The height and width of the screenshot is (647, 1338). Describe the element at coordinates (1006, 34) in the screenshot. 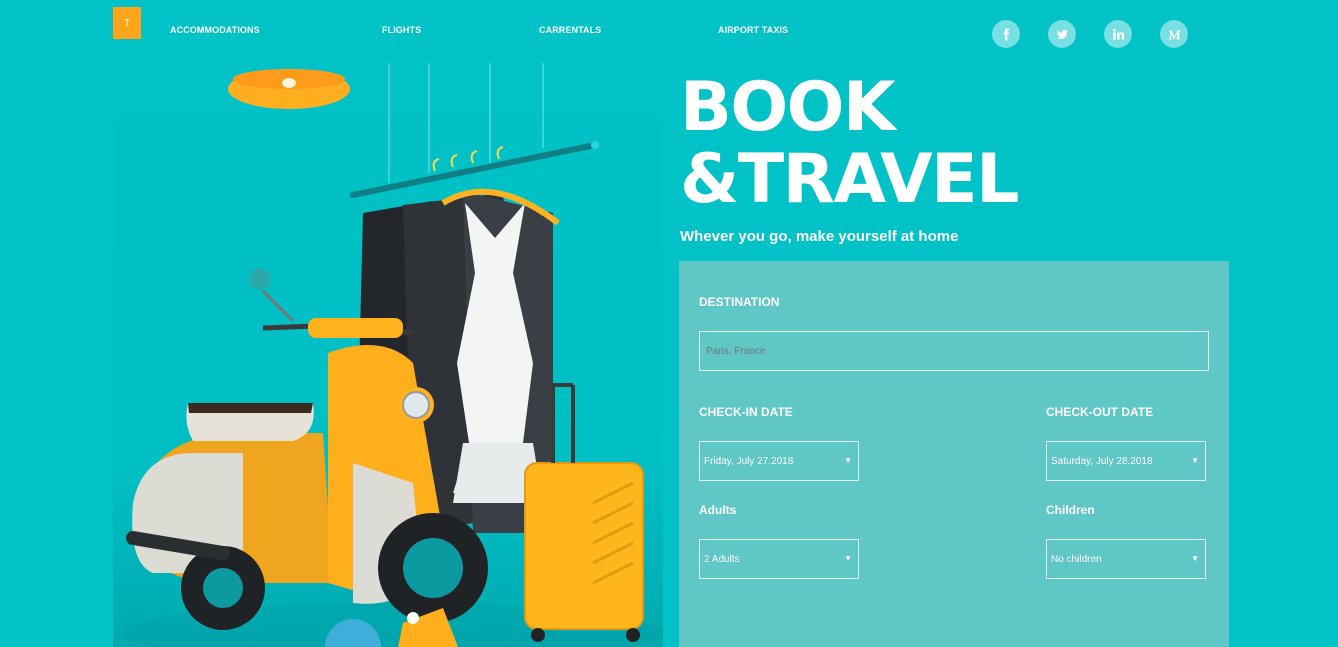

I see `facebook-icon` at that location.